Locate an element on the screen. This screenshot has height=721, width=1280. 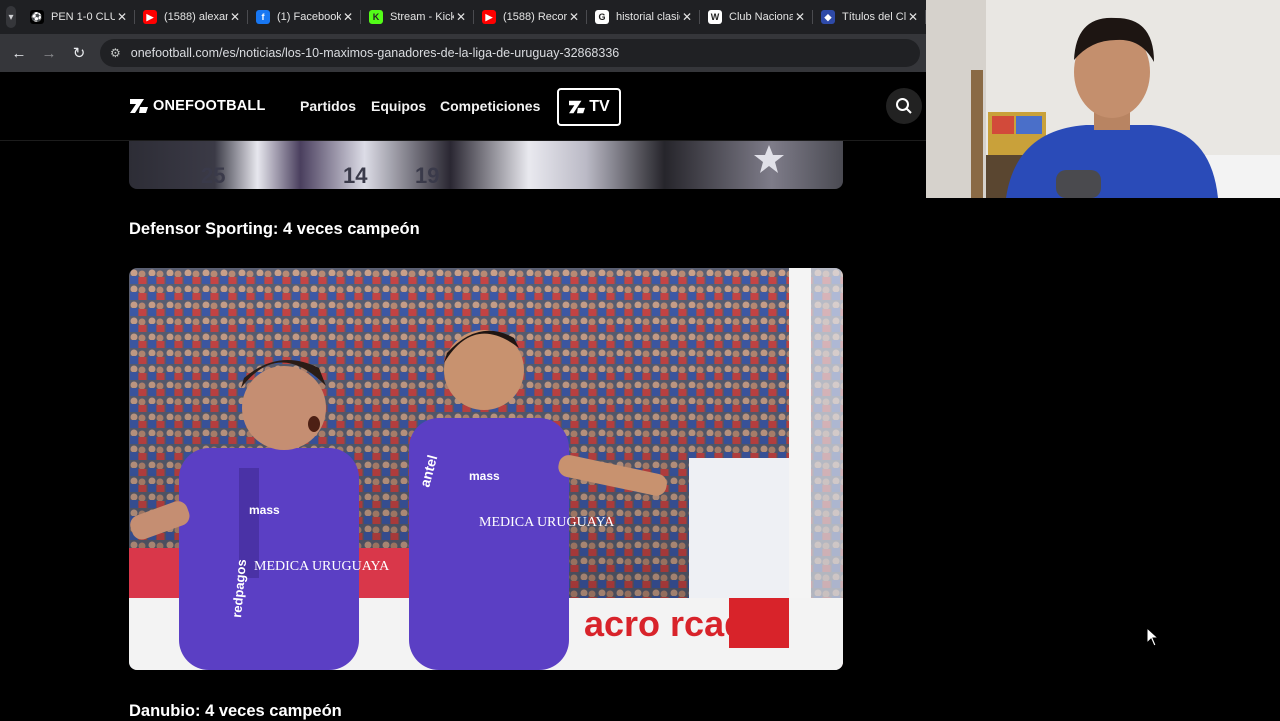
onefootball-logo: ONEFOOTBALL is located at coordinates (197, 106).